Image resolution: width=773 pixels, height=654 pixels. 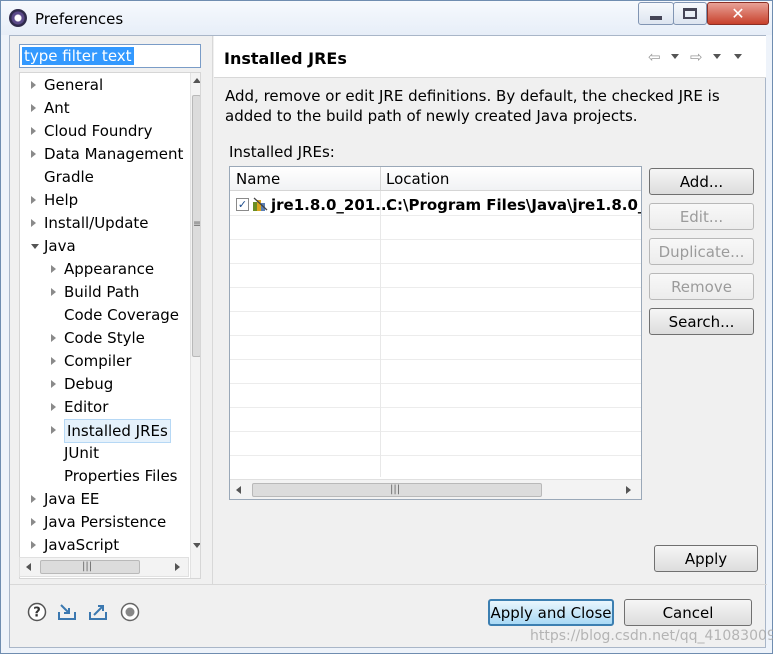 I want to click on tree-item: Help, so click(x=53, y=200).